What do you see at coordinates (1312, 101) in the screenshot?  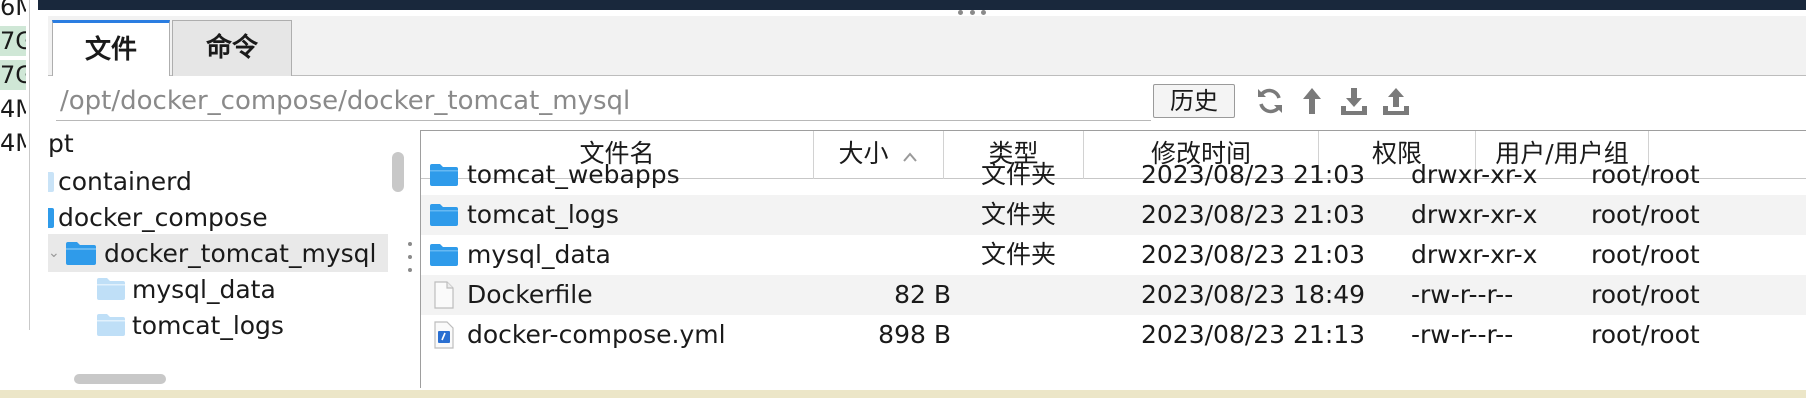 I see `upload-arrow-icon` at bounding box center [1312, 101].